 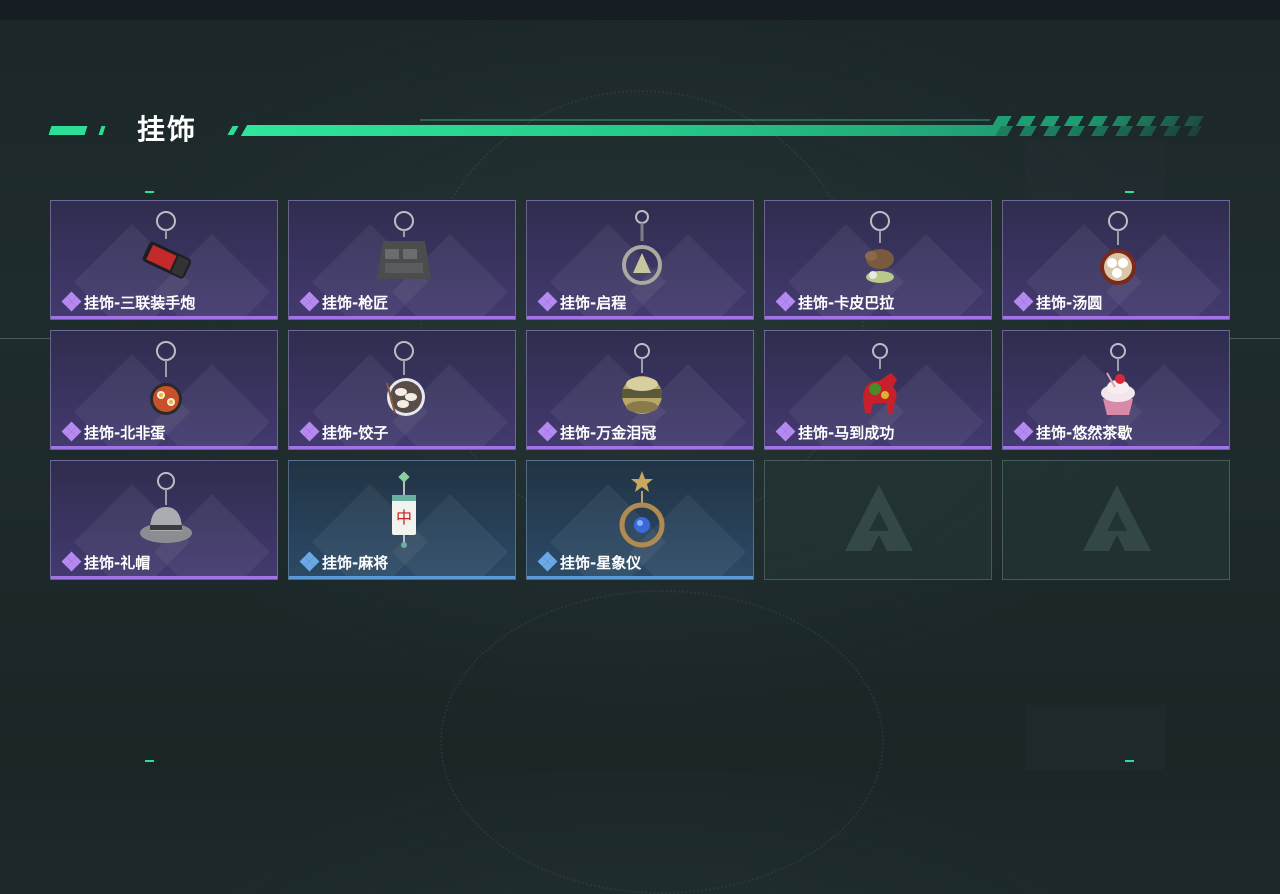 I want to click on departure-emblem-charm-icon, so click(x=642, y=247).